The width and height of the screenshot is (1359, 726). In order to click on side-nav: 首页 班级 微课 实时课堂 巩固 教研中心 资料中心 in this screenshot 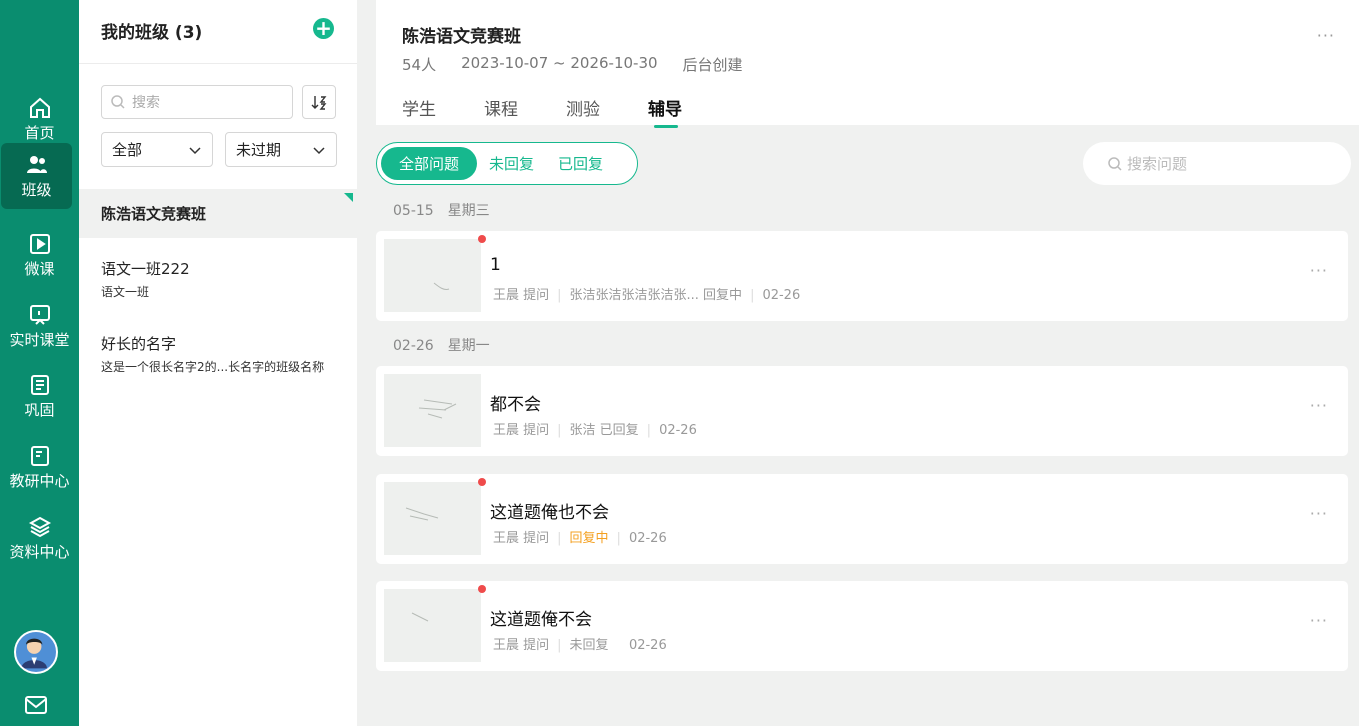, I will do `click(39, 363)`.